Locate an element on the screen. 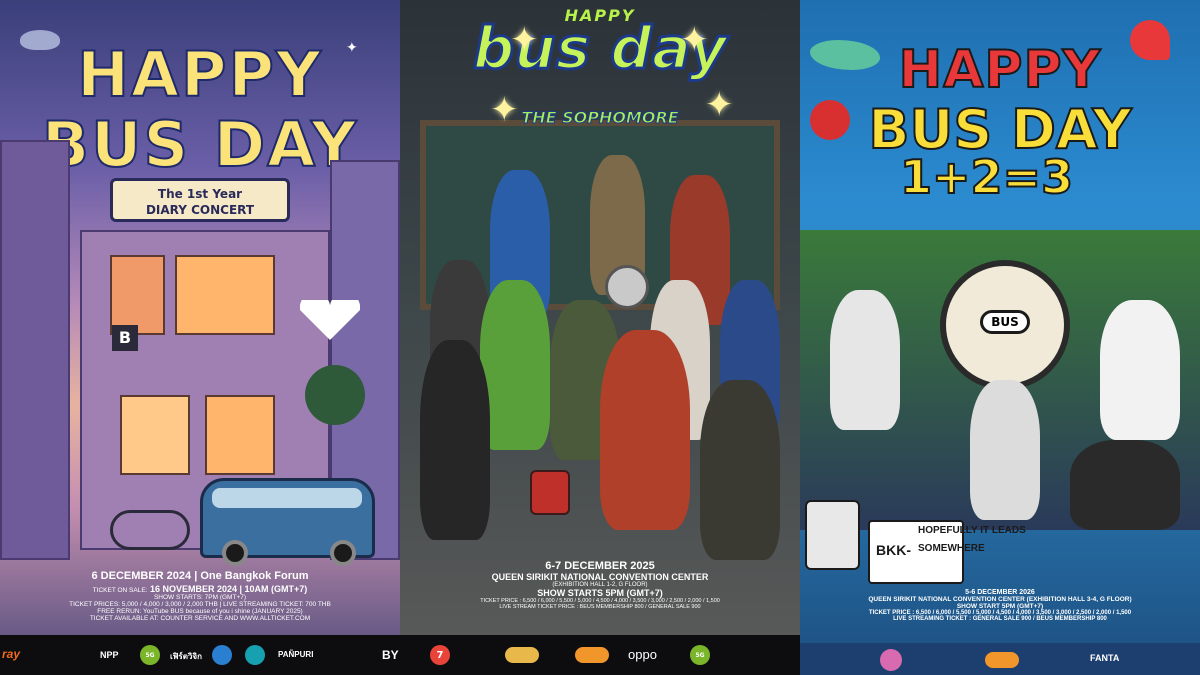 Image resolution: width=1200 pixels, height=675 pixels. sponsor-logo-fanta: FANTA is located at coordinates (1105, 658).